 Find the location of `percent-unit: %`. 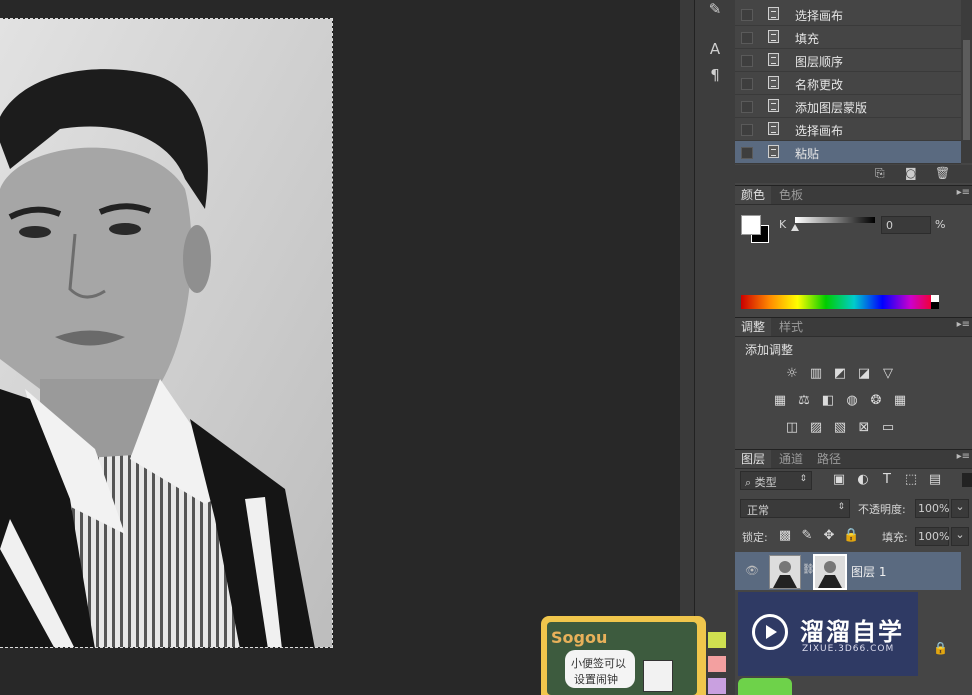

percent-unit: % is located at coordinates (940, 224).